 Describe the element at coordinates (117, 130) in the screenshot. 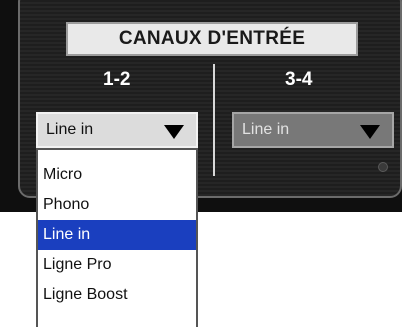

I see `channel-1-2-input-select: Line in` at that location.